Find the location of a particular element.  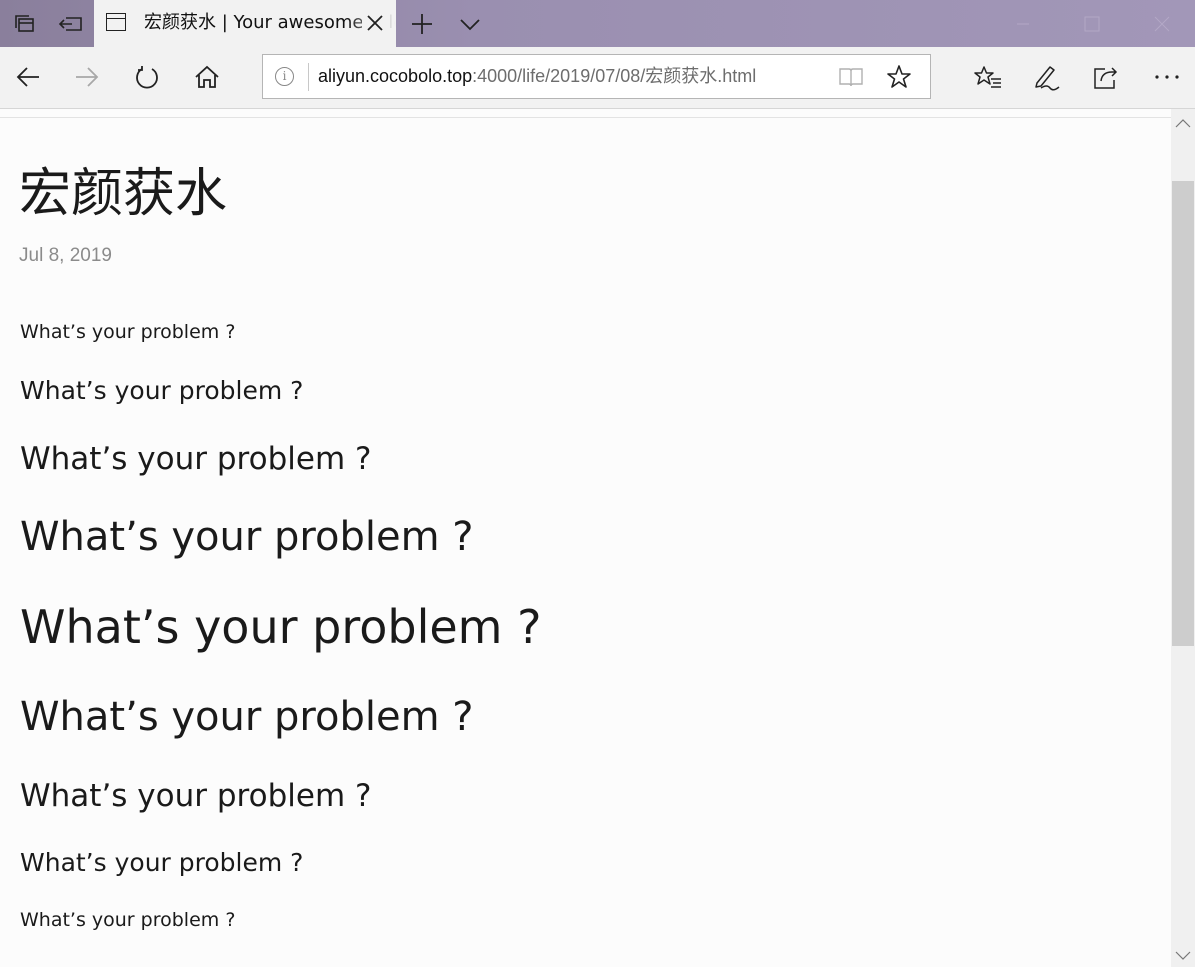

arrow-left-icon is located at coordinates (27, 77).